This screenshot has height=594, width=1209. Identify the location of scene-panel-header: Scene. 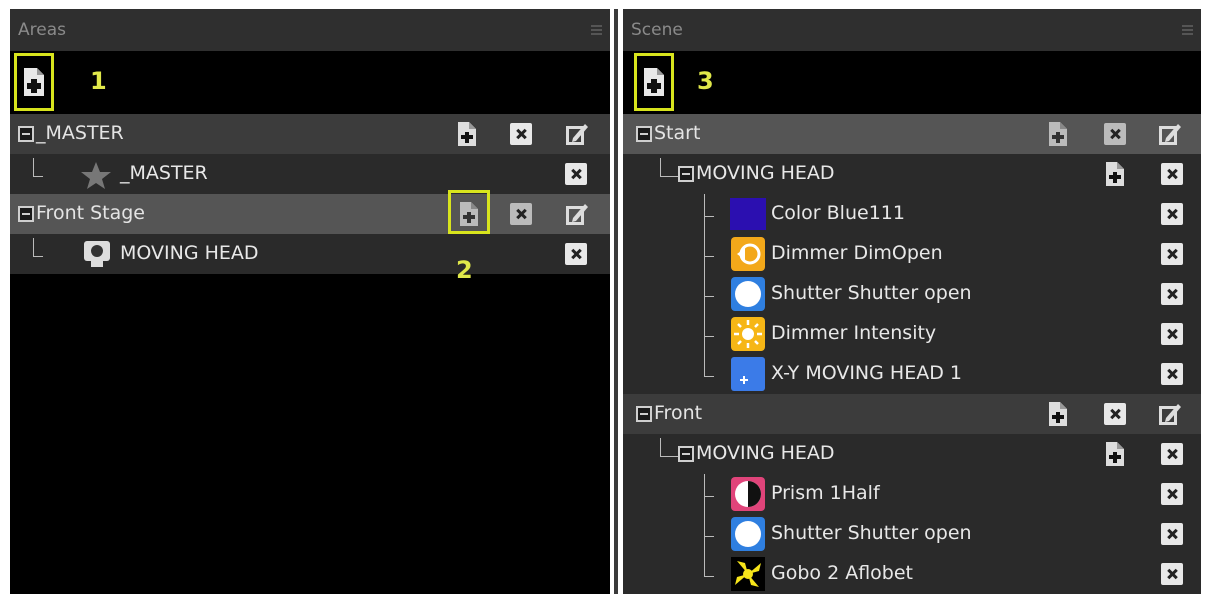
(912, 30).